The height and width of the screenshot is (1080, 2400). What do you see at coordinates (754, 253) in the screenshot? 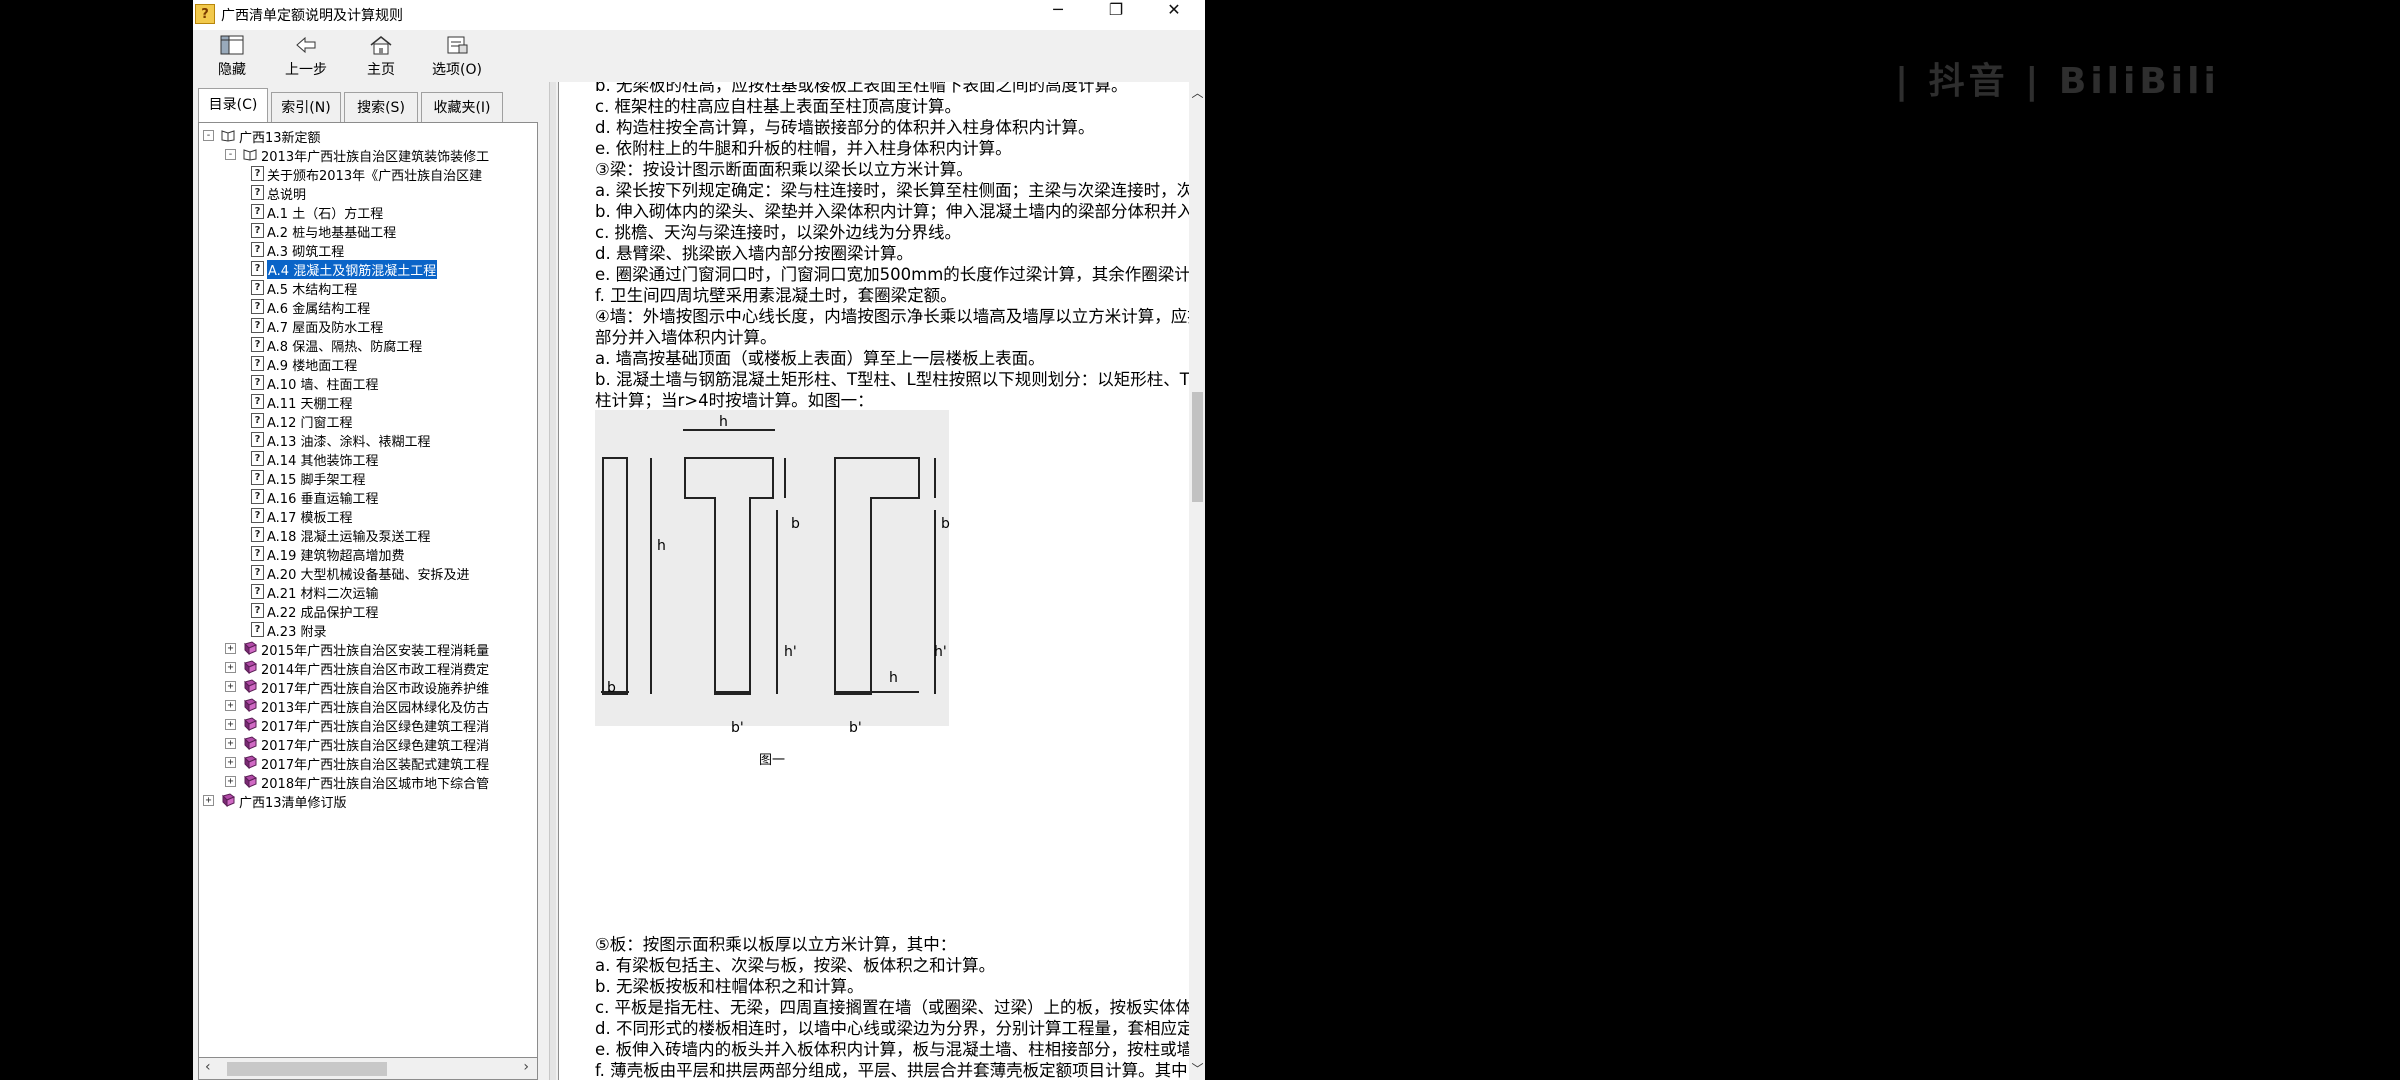
I see `content-line: d. 悬臂梁、挑梁嵌入墙内部分按圈梁计算。` at bounding box center [754, 253].